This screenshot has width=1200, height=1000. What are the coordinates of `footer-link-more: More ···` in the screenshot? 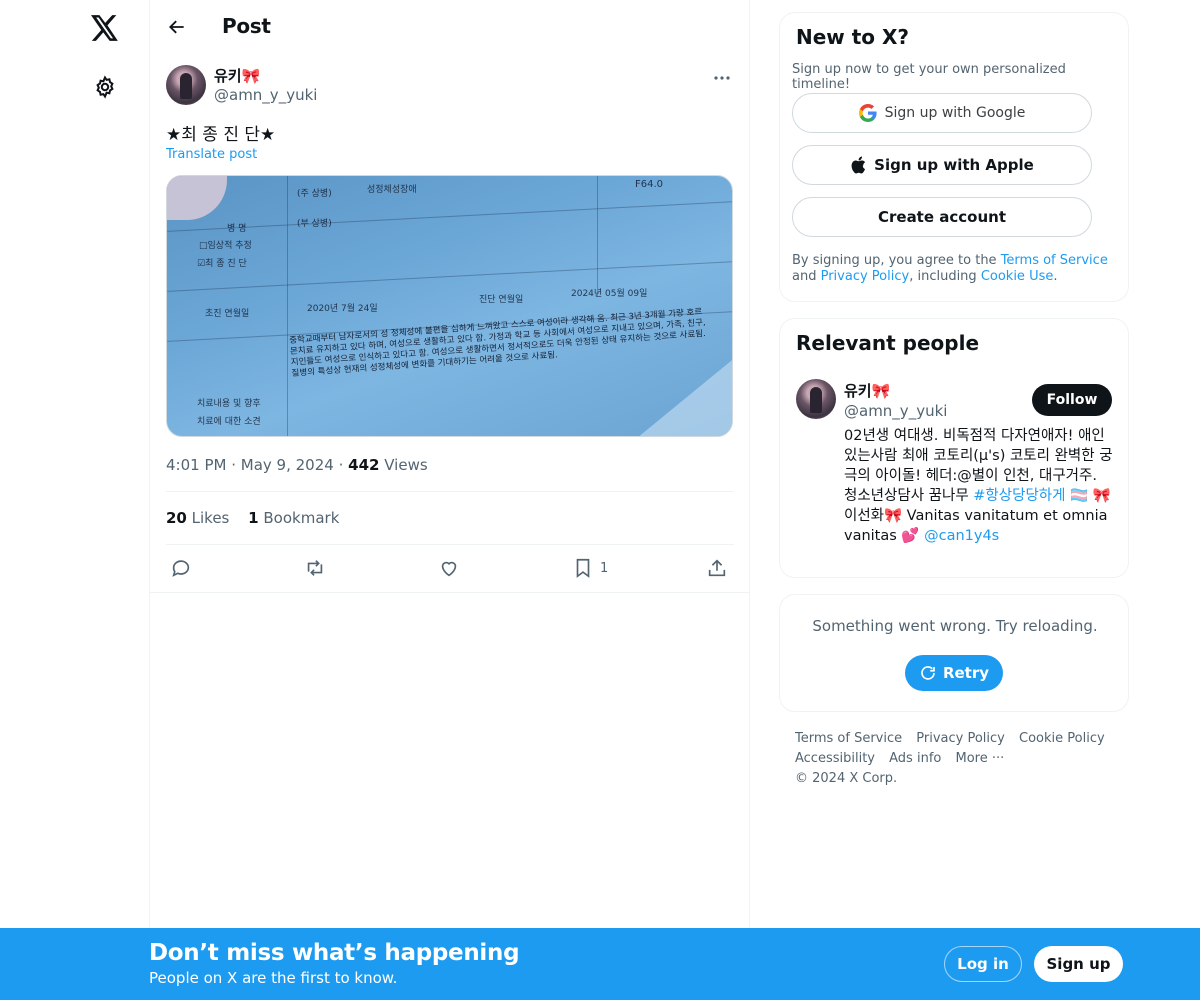 It's located at (979, 758).